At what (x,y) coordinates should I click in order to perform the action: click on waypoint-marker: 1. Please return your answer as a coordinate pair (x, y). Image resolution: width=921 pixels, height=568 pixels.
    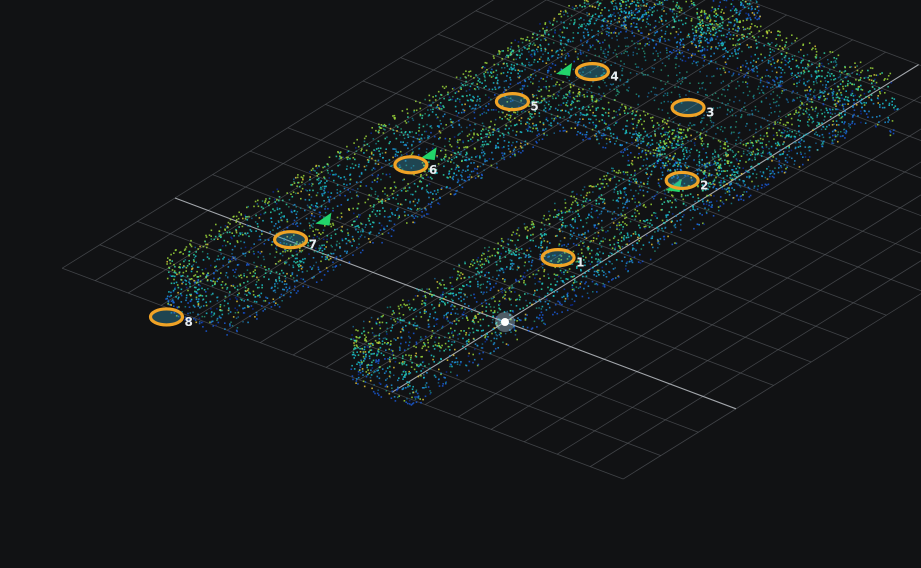
    Looking at the image, I should click on (562, 259).